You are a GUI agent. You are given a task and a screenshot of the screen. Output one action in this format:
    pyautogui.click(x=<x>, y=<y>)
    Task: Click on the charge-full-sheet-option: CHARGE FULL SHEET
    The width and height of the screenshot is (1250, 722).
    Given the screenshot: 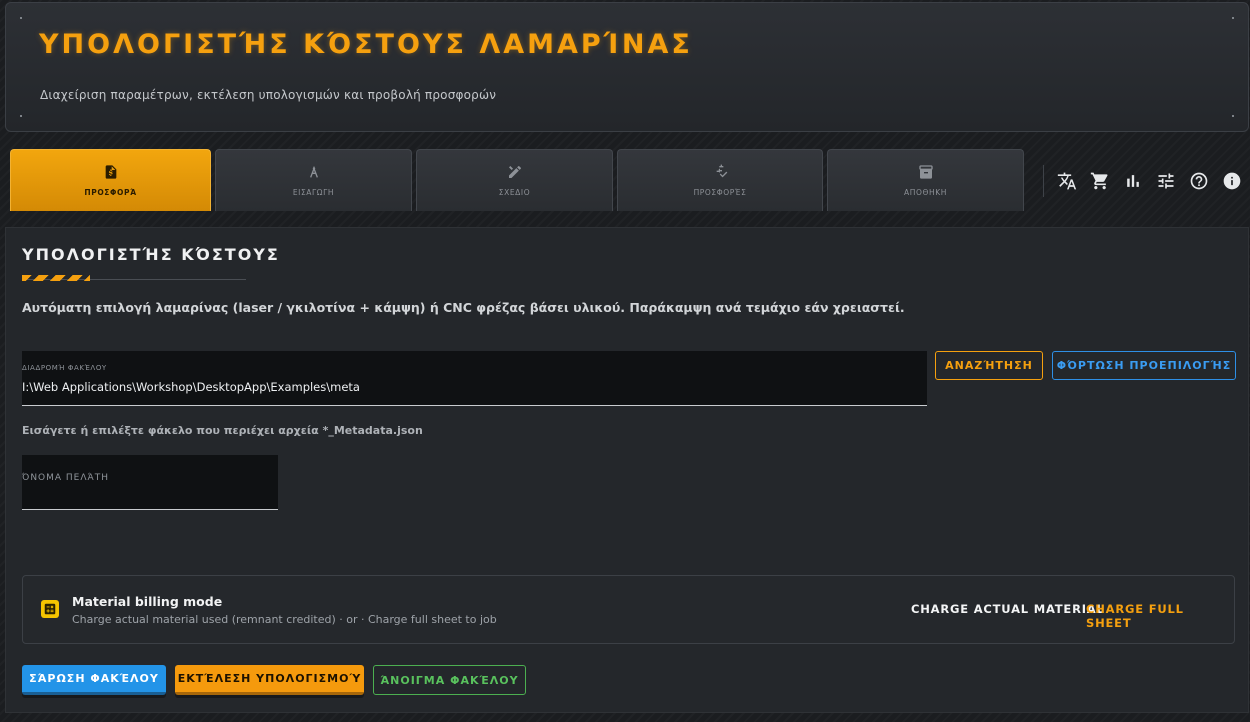 What is the action you would take?
    pyautogui.click(x=1160, y=616)
    